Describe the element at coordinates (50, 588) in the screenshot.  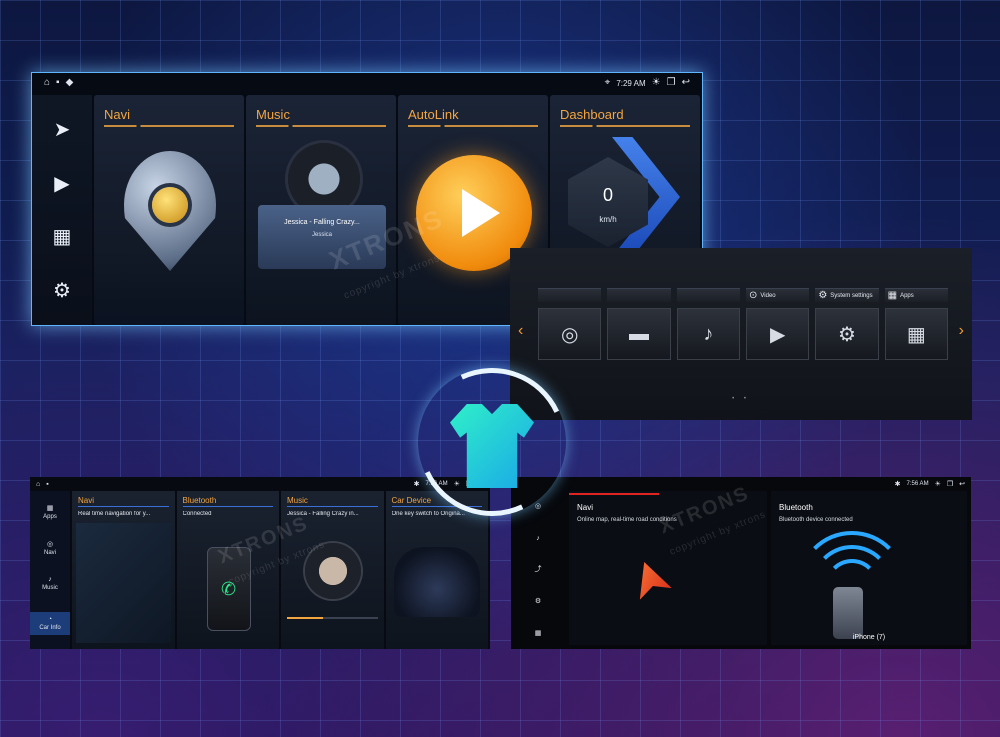
I see `sidebar-item-label: Music` at that location.